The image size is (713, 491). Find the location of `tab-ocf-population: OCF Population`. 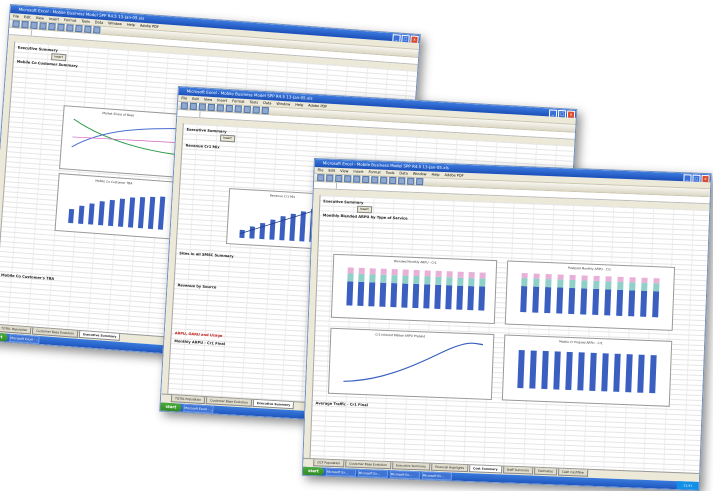

tab-ocf-population: OCF Population is located at coordinates (329, 463).